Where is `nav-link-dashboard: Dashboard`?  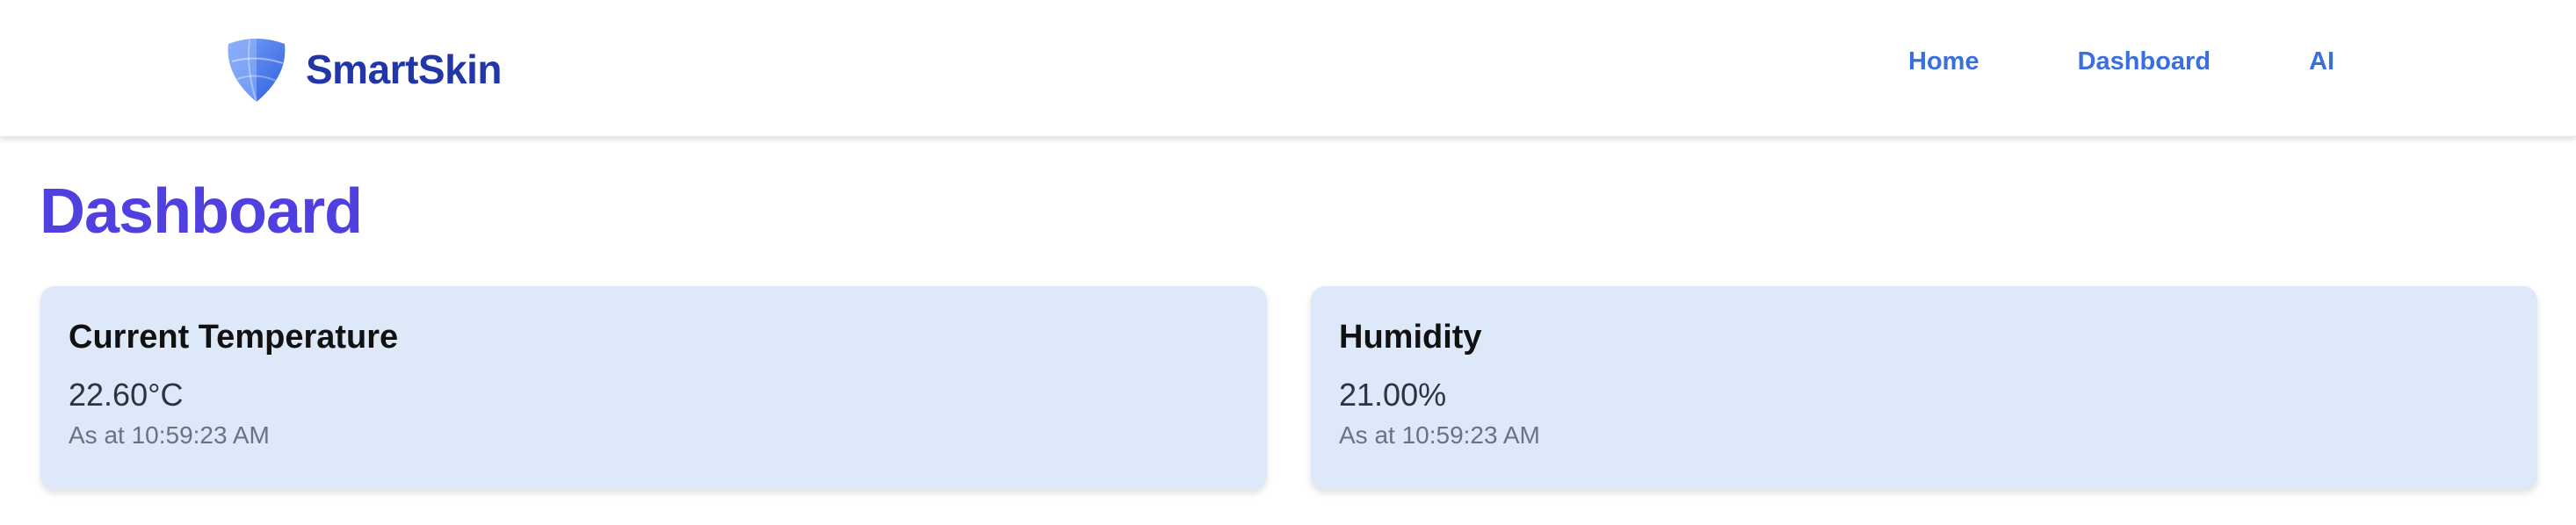
nav-link-dashboard: Dashboard is located at coordinates (2144, 61).